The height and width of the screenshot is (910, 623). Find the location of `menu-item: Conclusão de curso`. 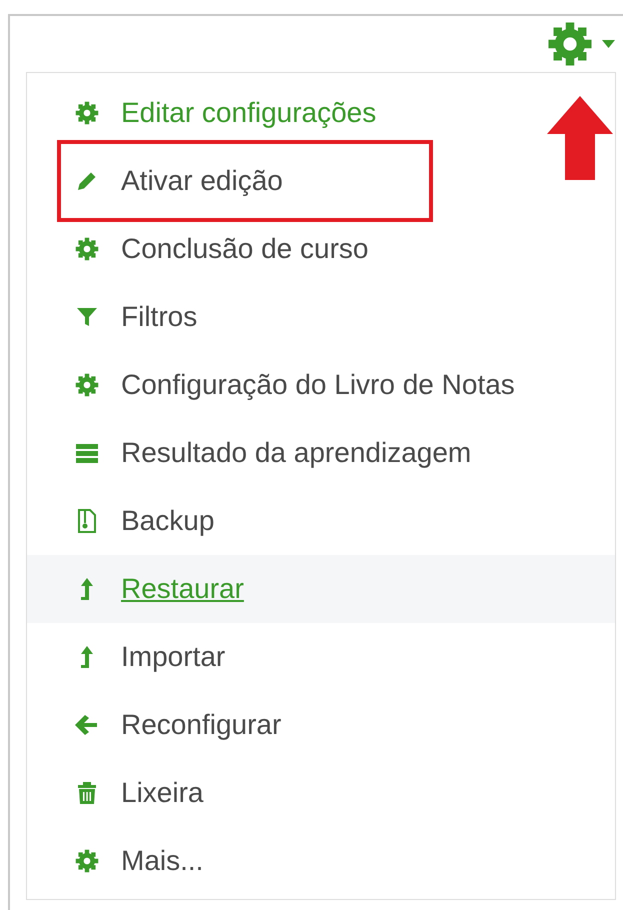

menu-item: Conclusão de curso is located at coordinates (244, 249).